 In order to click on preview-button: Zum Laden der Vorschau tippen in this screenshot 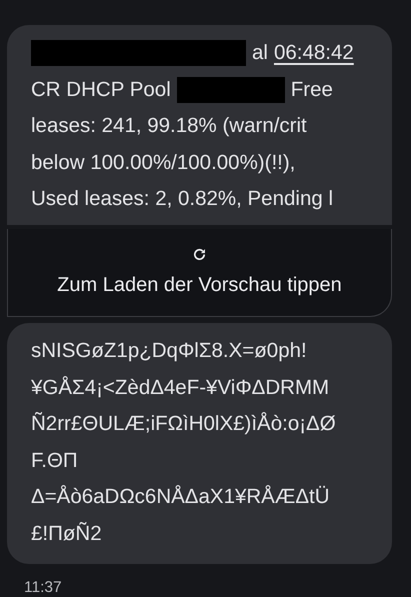, I will do `click(199, 273)`.